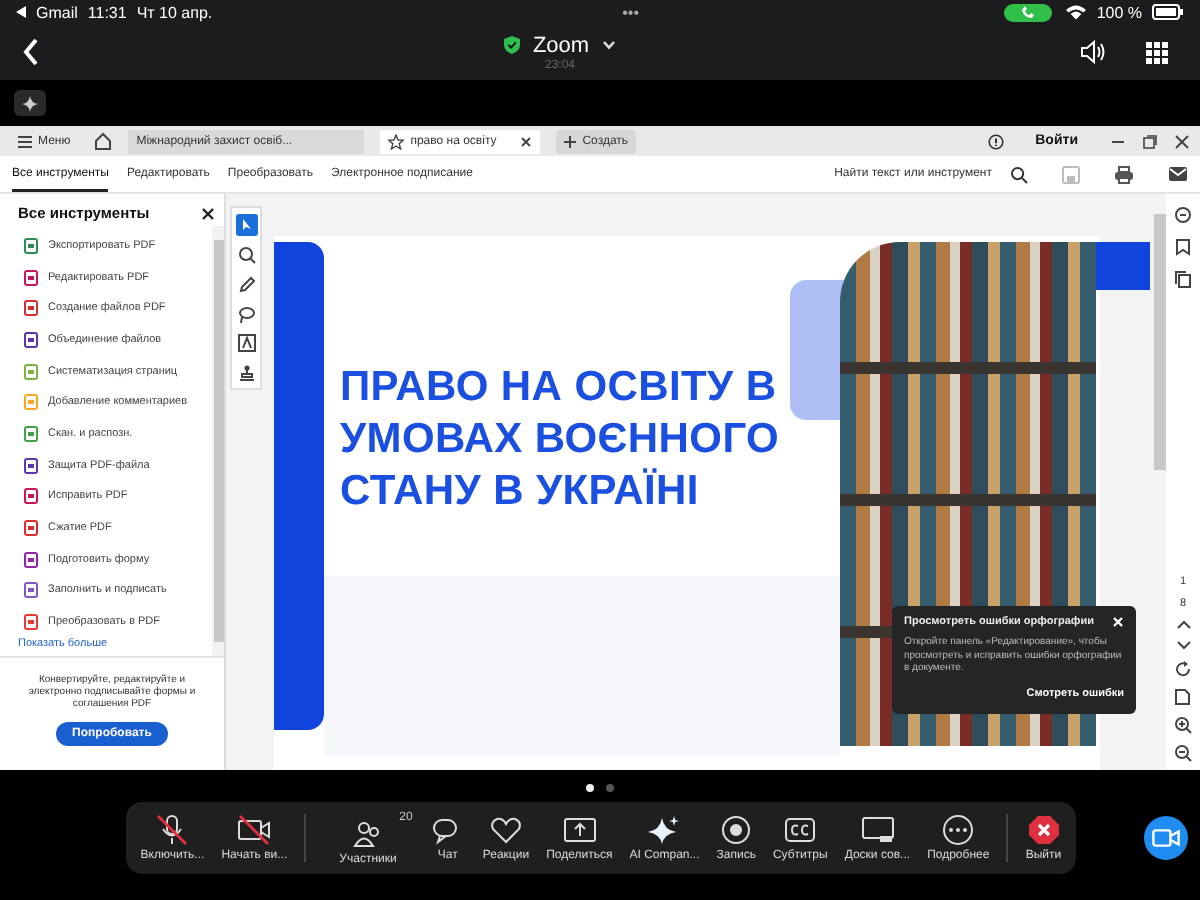  I want to click on more-icon, so click(958, 830).